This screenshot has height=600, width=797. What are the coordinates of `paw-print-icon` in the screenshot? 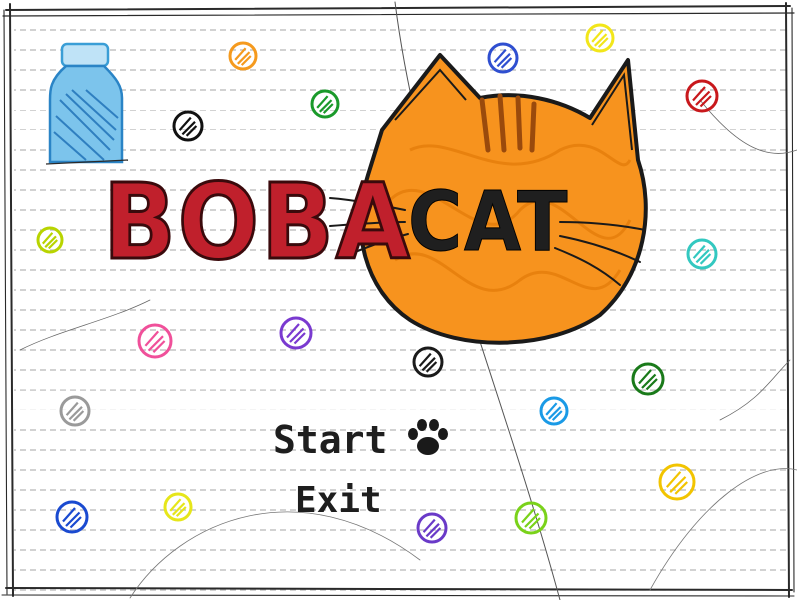 It's located at (428, 437).